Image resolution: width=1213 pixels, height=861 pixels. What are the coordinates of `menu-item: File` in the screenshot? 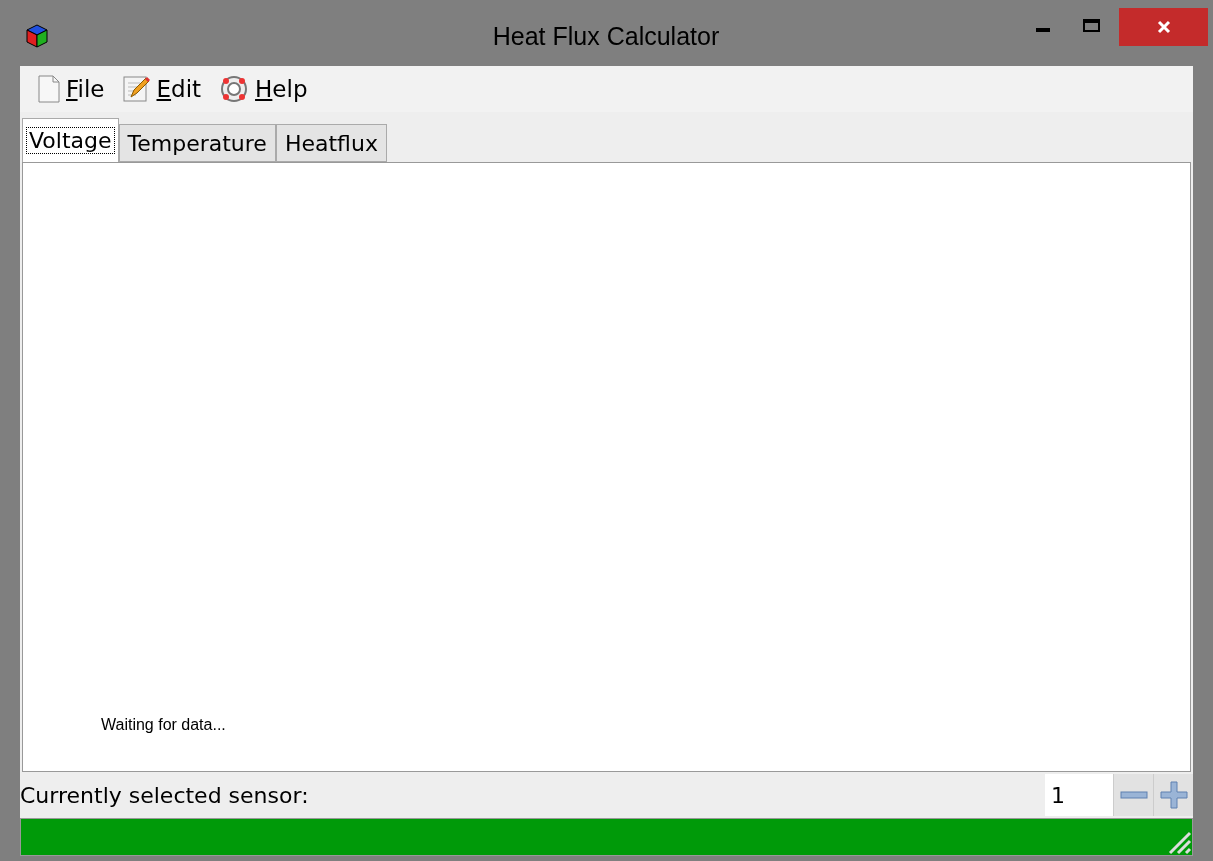 It's located at (71, 89).